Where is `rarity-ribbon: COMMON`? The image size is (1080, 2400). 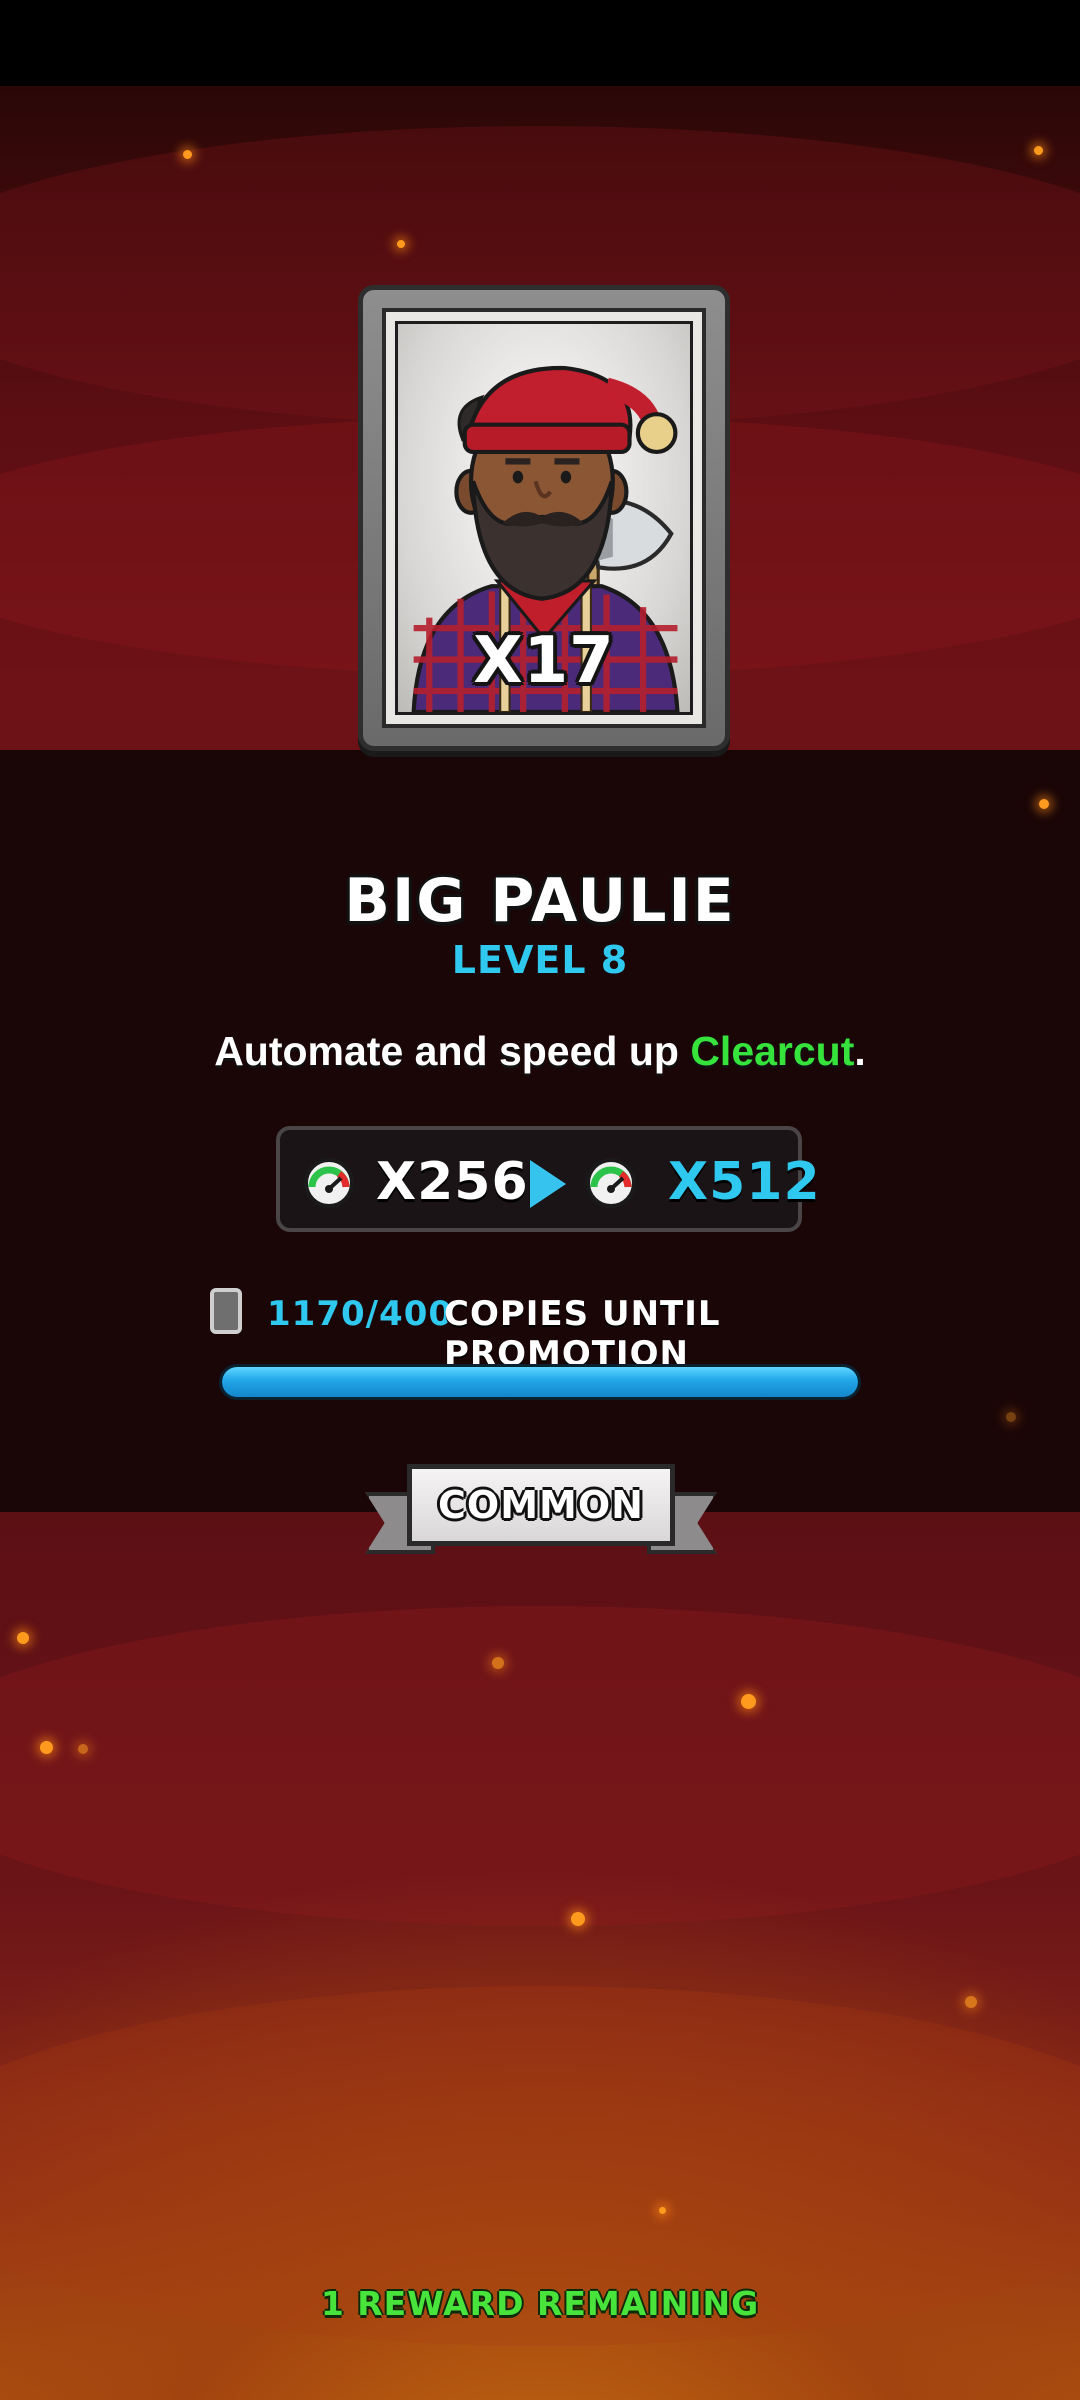
rarity-ribbon: COMMON is located at coordinates (541, 1517).